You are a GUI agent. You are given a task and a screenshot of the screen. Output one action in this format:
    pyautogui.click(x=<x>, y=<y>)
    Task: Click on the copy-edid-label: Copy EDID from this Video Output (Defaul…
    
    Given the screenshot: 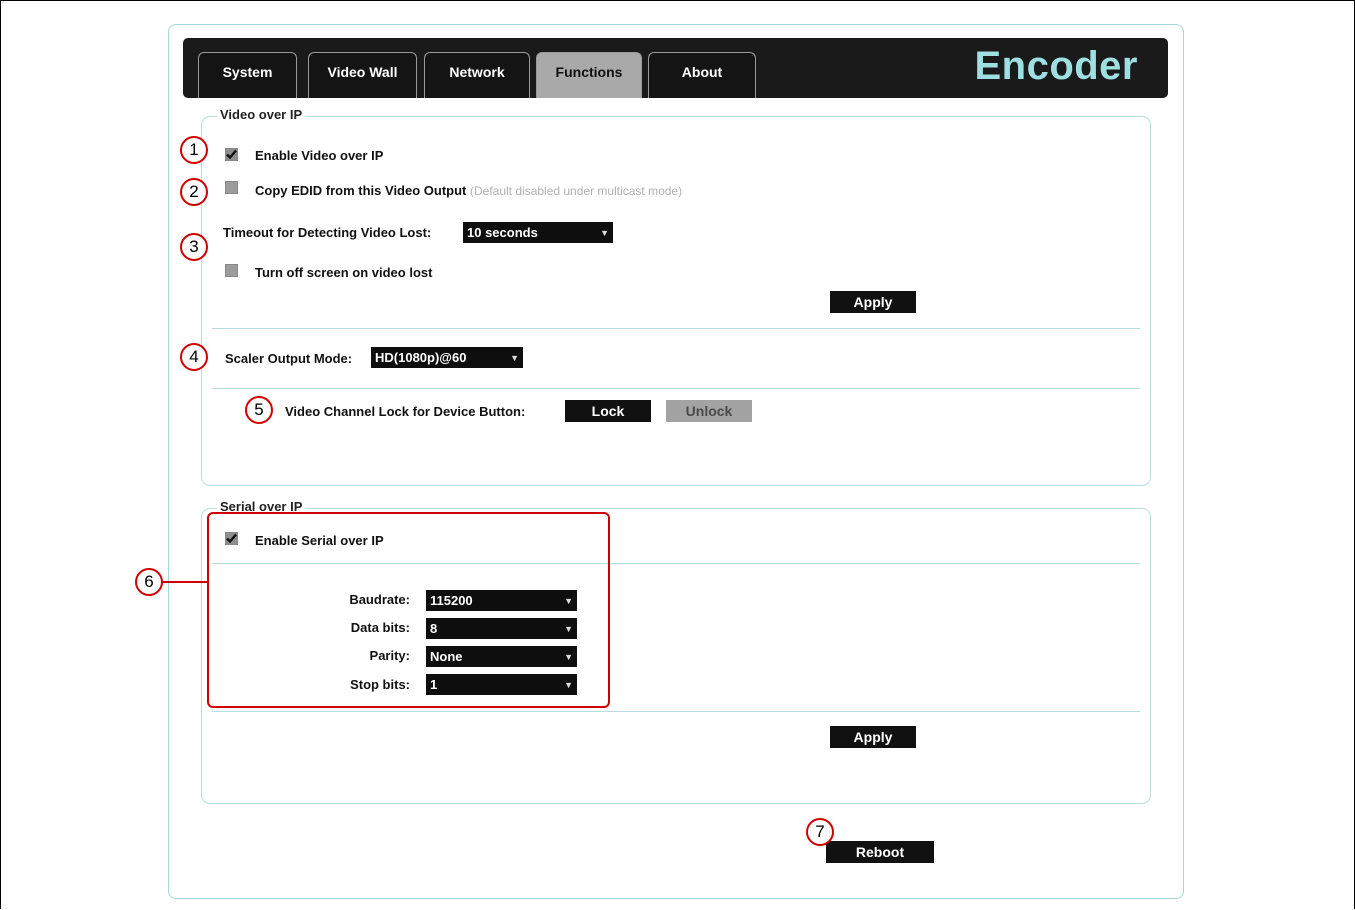 What is the action you would take?
    pyautogui.click(x=468, y=190)
    